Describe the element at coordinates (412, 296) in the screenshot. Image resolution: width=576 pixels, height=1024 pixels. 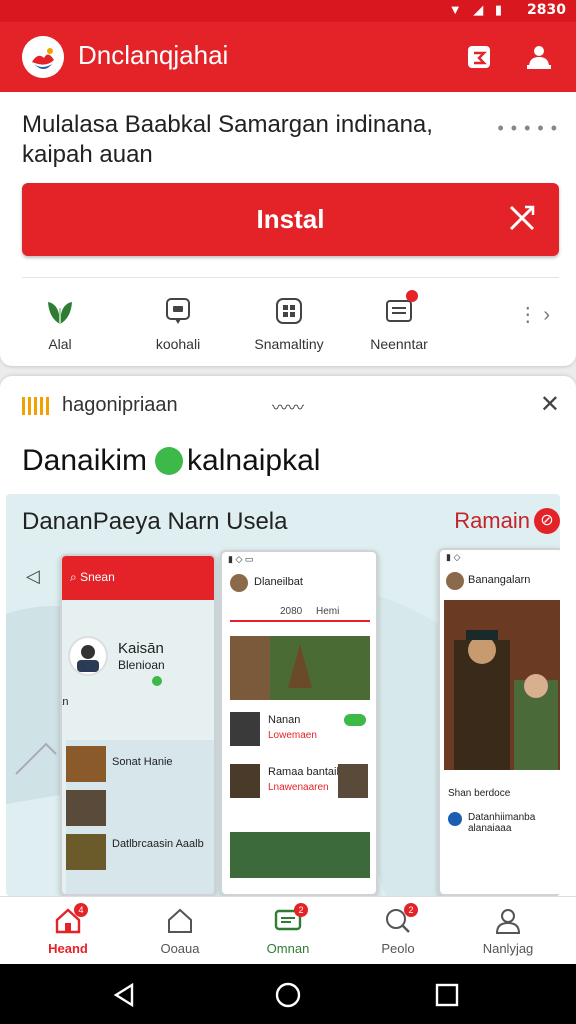
I see `notification-badge` at that location.